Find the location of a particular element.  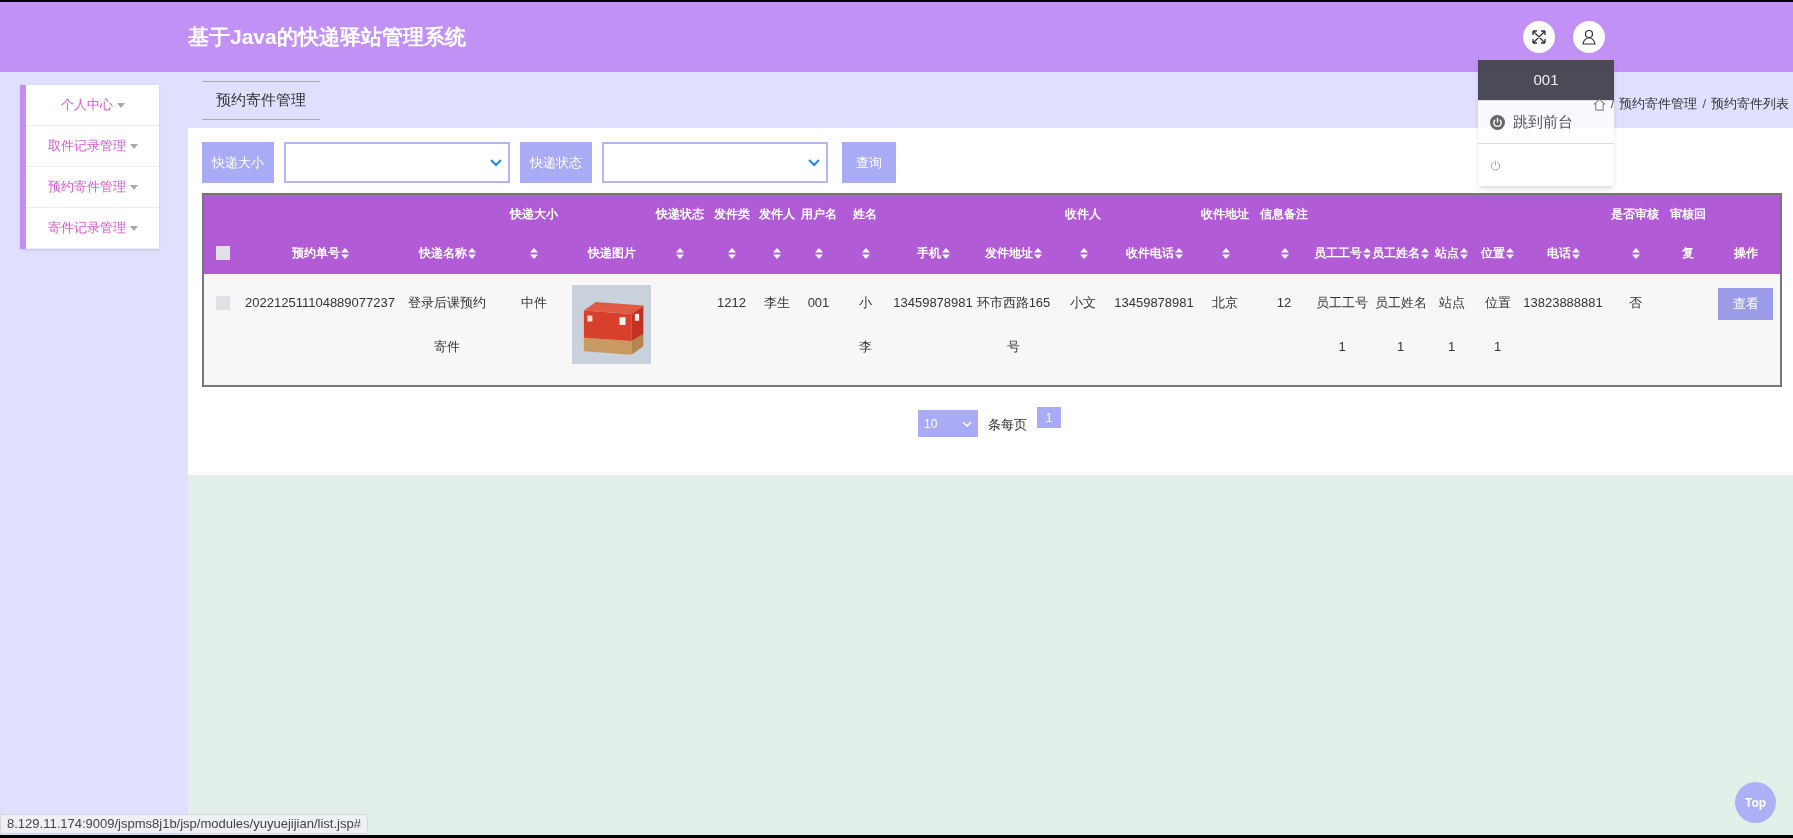

column-header: 审核回 is located at coordinates (1688, 214).